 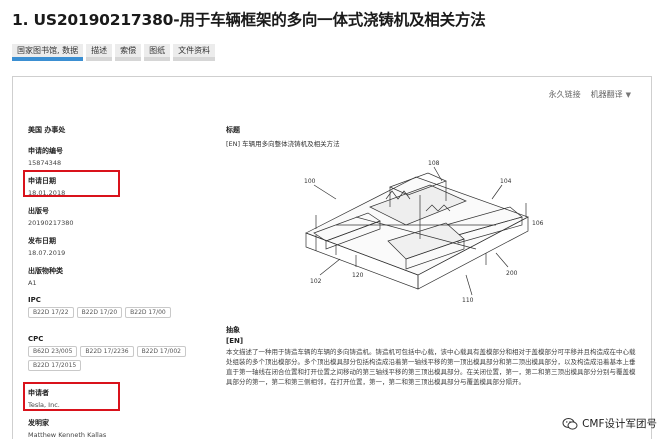 I want to click on heading-label: 标题, so click(x=233, y=130).